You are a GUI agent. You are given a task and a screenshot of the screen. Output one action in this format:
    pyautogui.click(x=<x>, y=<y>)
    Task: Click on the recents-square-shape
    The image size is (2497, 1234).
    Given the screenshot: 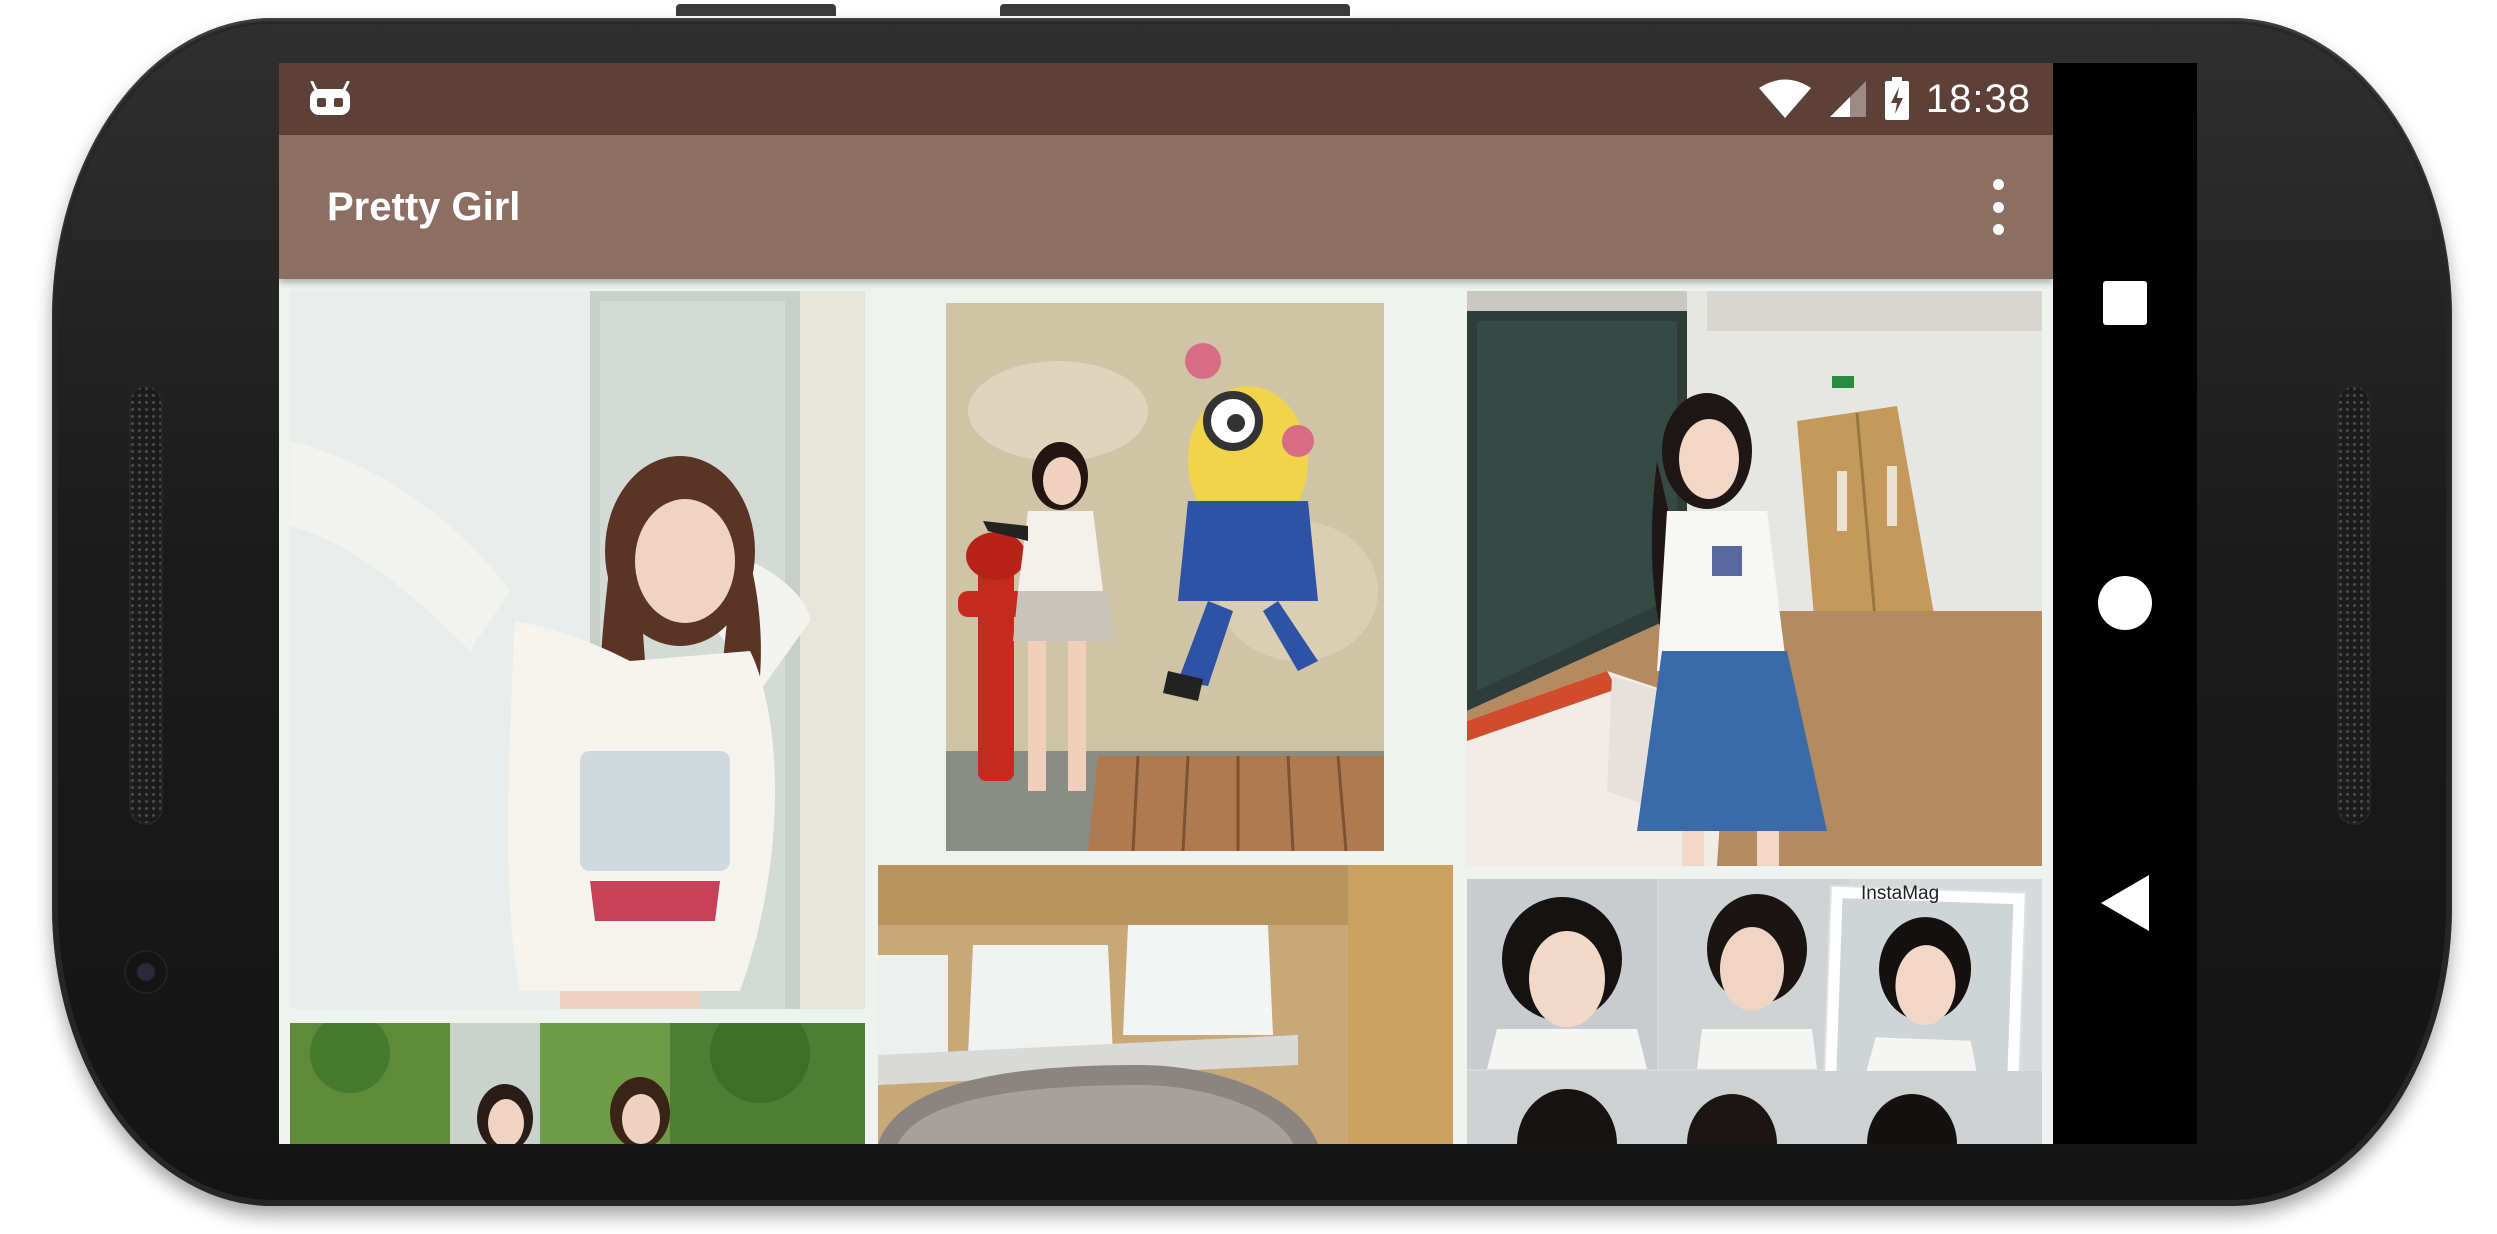 What is the action you would take?
    pyautogui.click(x=2125, y=303)
    